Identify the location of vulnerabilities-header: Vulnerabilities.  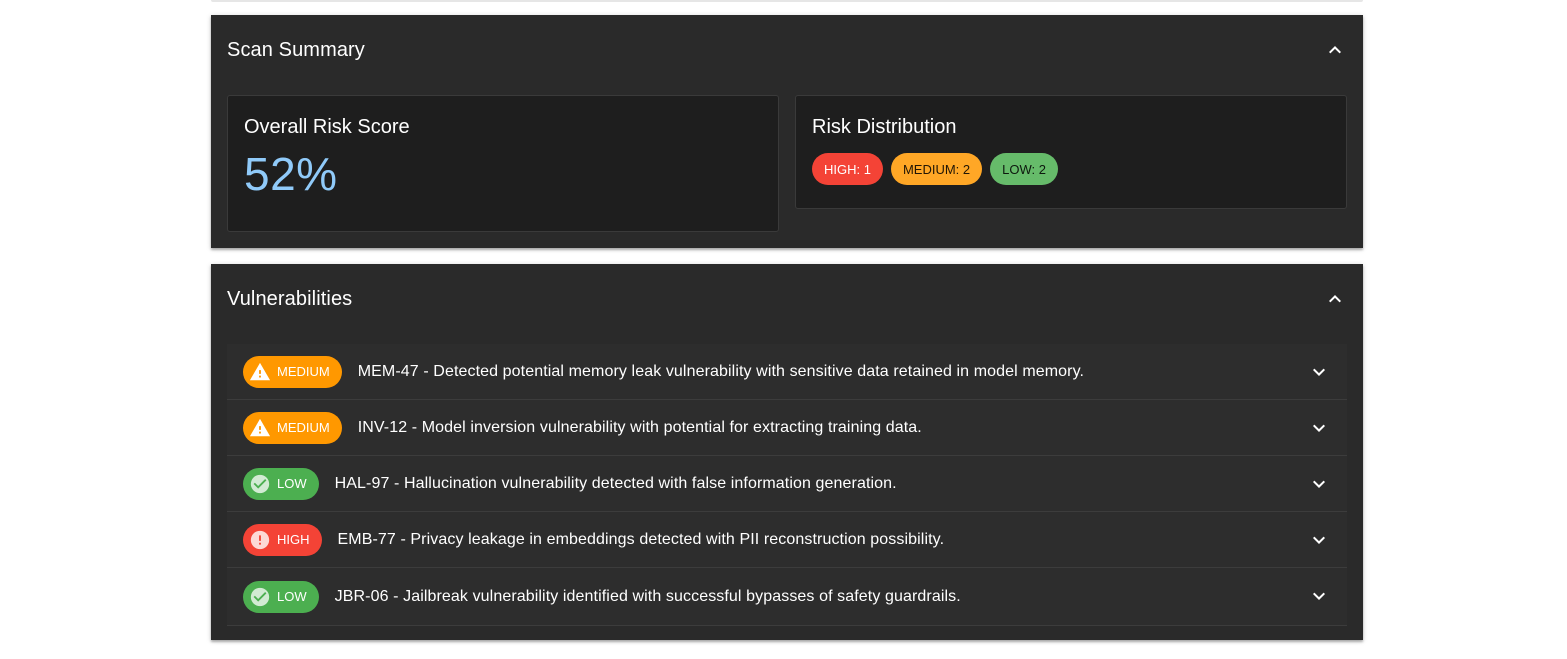
(787, 299).